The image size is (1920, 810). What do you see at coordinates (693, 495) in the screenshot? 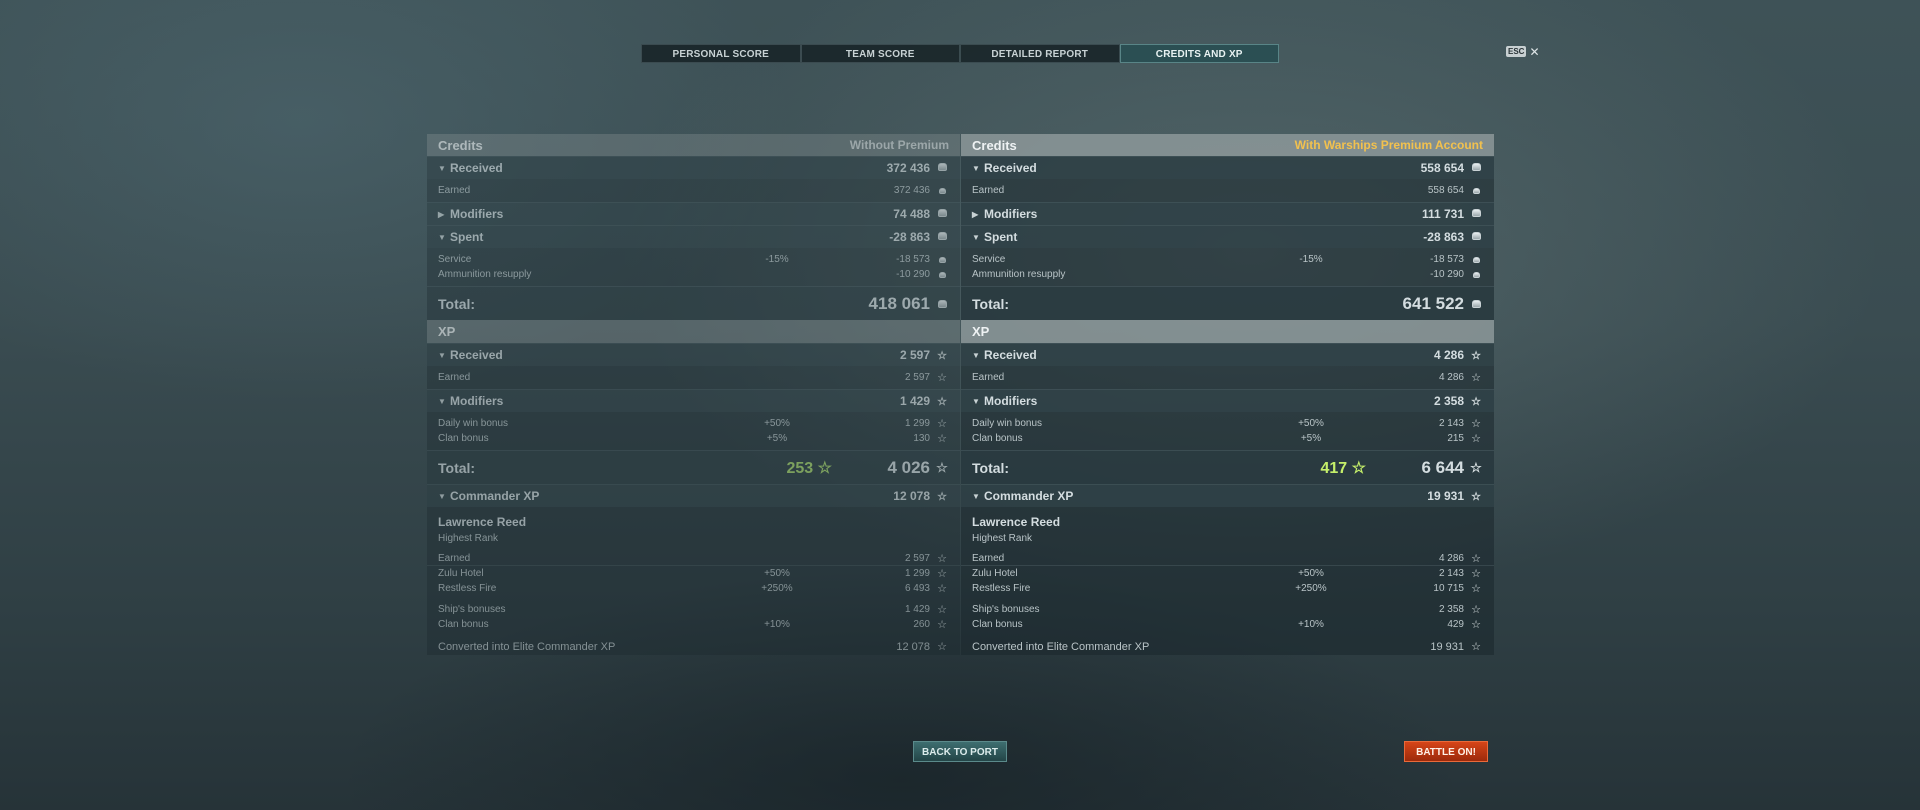
I see `commander-xp-row: ▼ Commander XP 12 078 ☆` at bounding box center [693, 495].